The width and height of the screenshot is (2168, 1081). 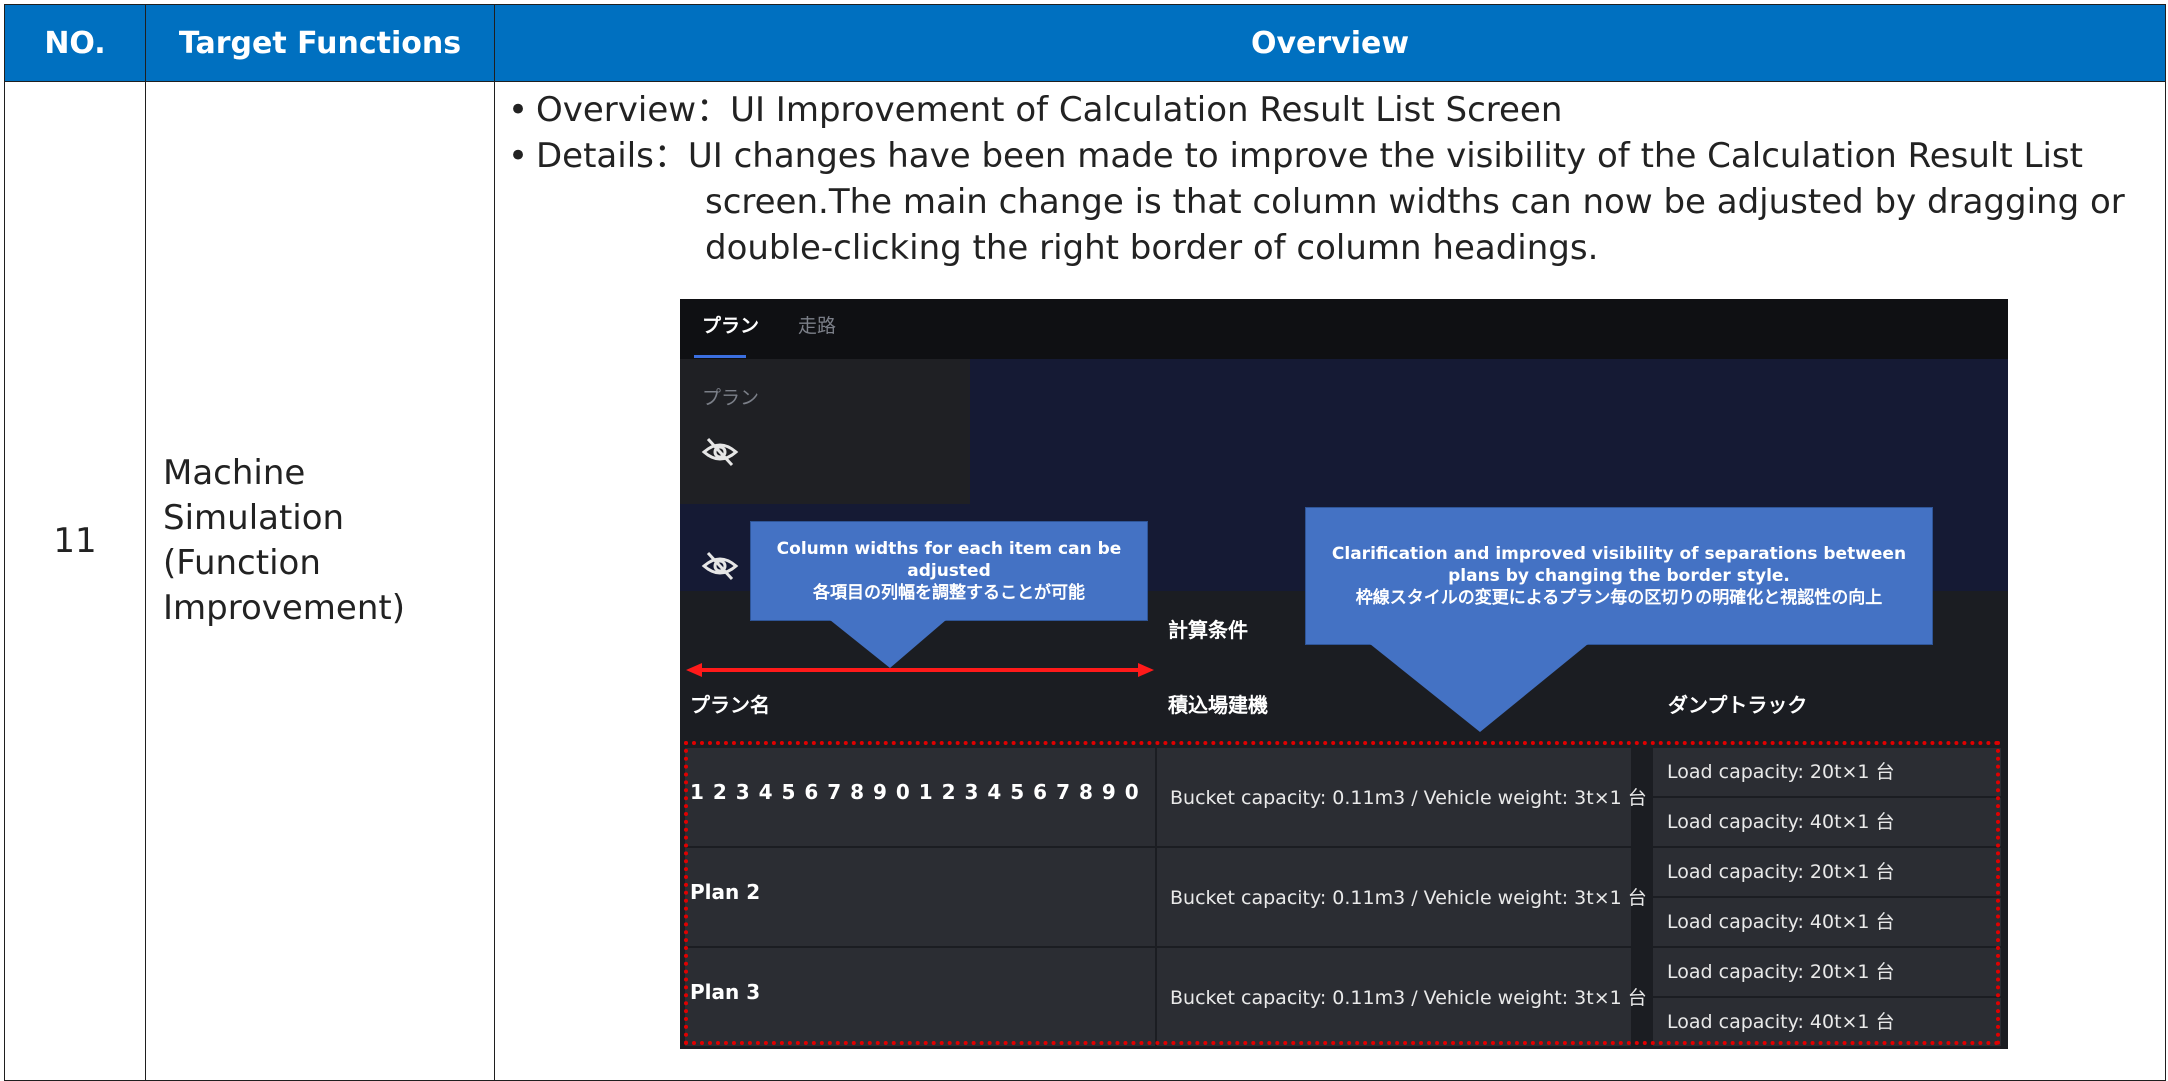 I want to click on header-overview-label: Overview, so click(x=1330, y=43).